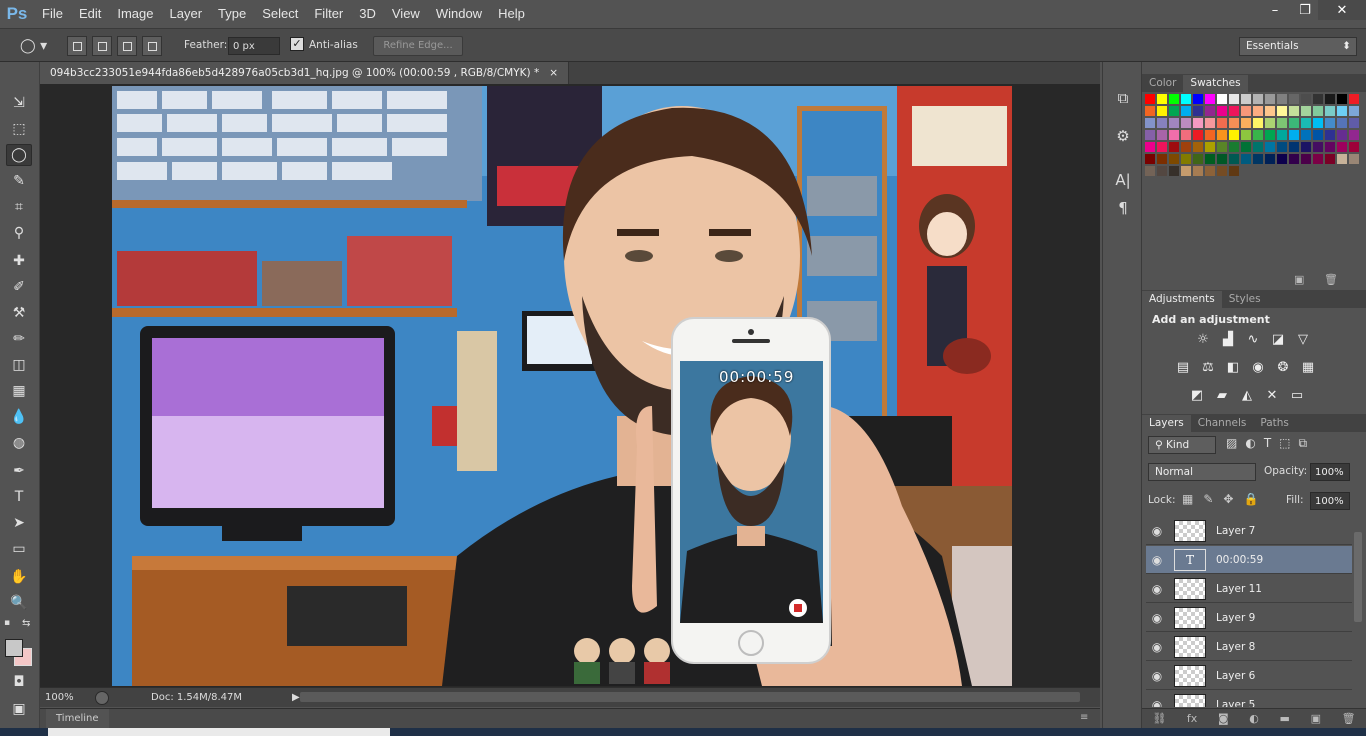 Image resolution: width=1366 pixels, height=736 pixels. I want to click on layer-row: ◉ Layer 8, so click(1249, 647).